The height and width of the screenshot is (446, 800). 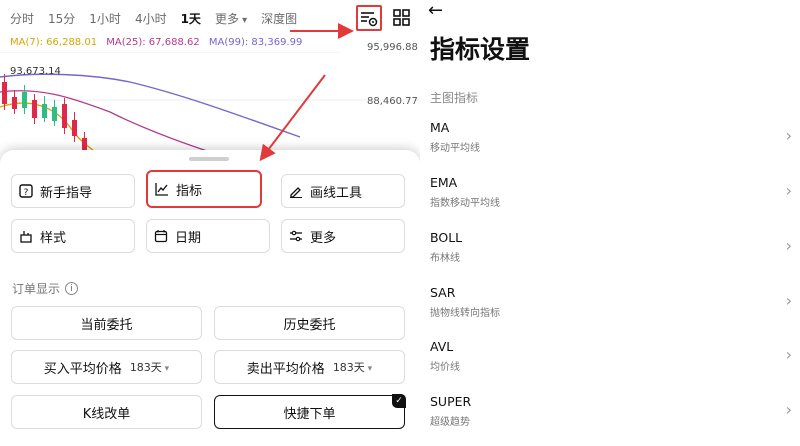 I want to click on history-orders-label: 历史委托, so click(x=309, y=325).